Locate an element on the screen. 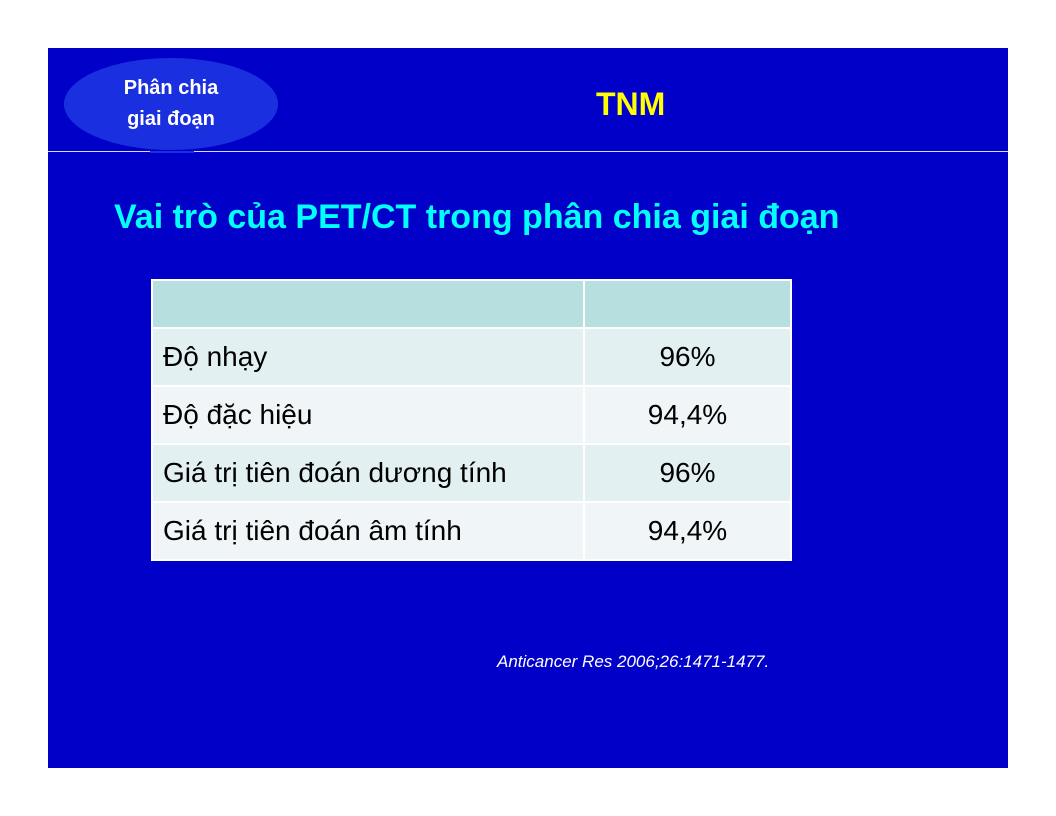 Image resolution: width=1056 pixels, height=816 pixels. table-row: Giá trị tiên đoán âm tính 94,4% is located at coordinates (471, 531).